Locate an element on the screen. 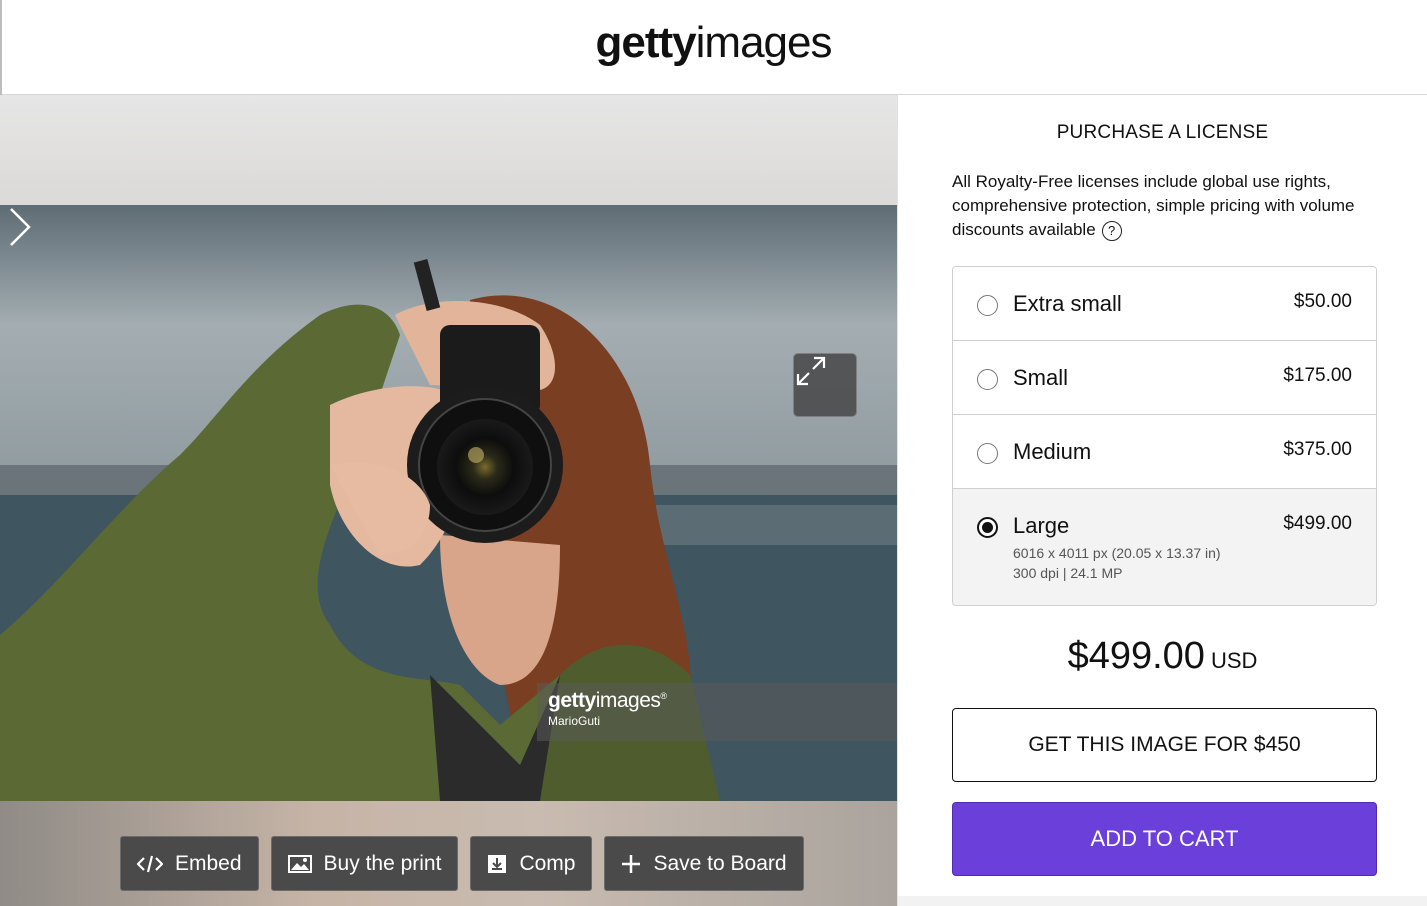  total-currency: USD is located at coordinates (1234, 660).